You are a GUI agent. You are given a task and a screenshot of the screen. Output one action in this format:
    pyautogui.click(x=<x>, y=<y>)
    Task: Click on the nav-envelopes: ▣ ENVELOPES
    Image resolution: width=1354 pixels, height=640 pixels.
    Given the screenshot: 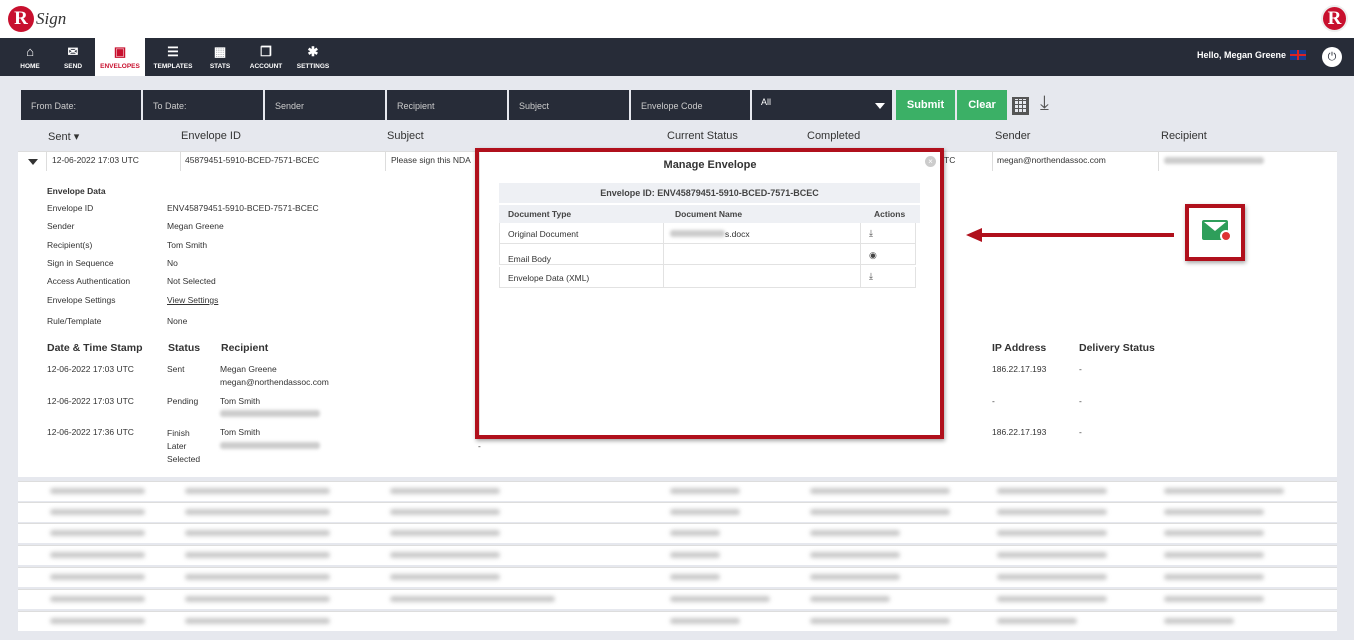 What is the action you would take?
    pyautogui.click(x=120, y=57)
    